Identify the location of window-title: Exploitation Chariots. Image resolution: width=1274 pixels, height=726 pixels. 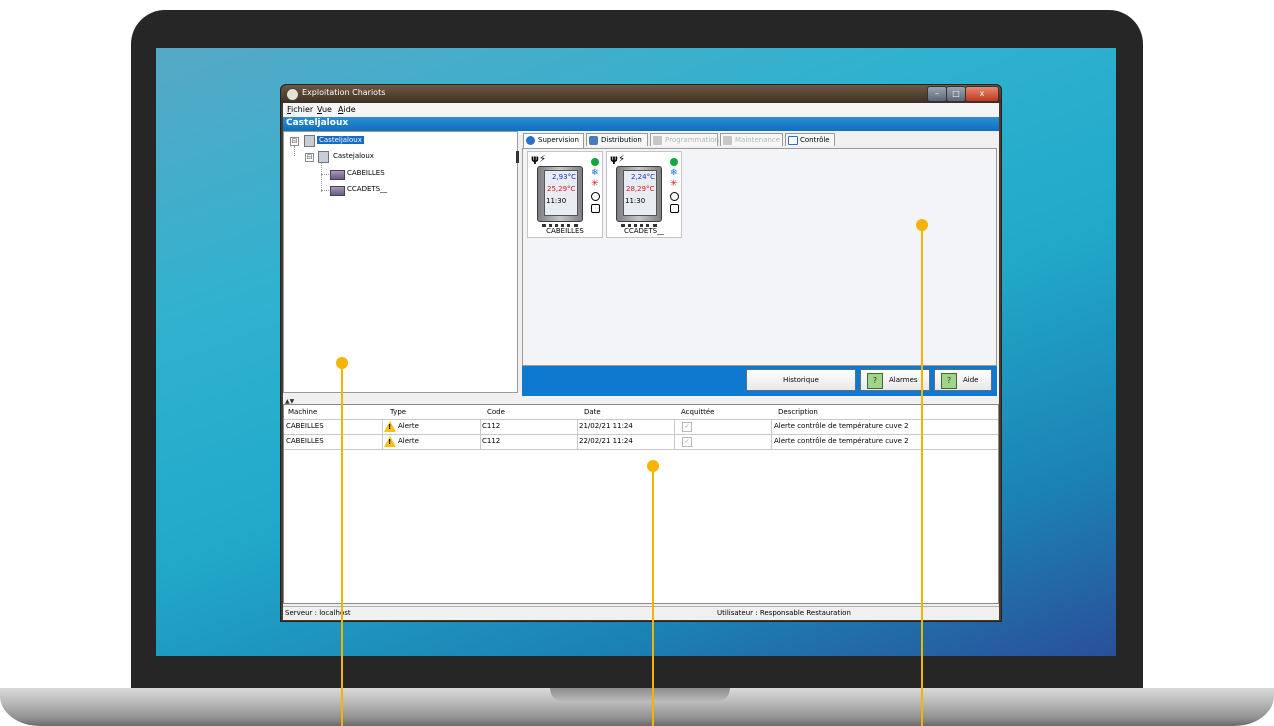
(344, 92).